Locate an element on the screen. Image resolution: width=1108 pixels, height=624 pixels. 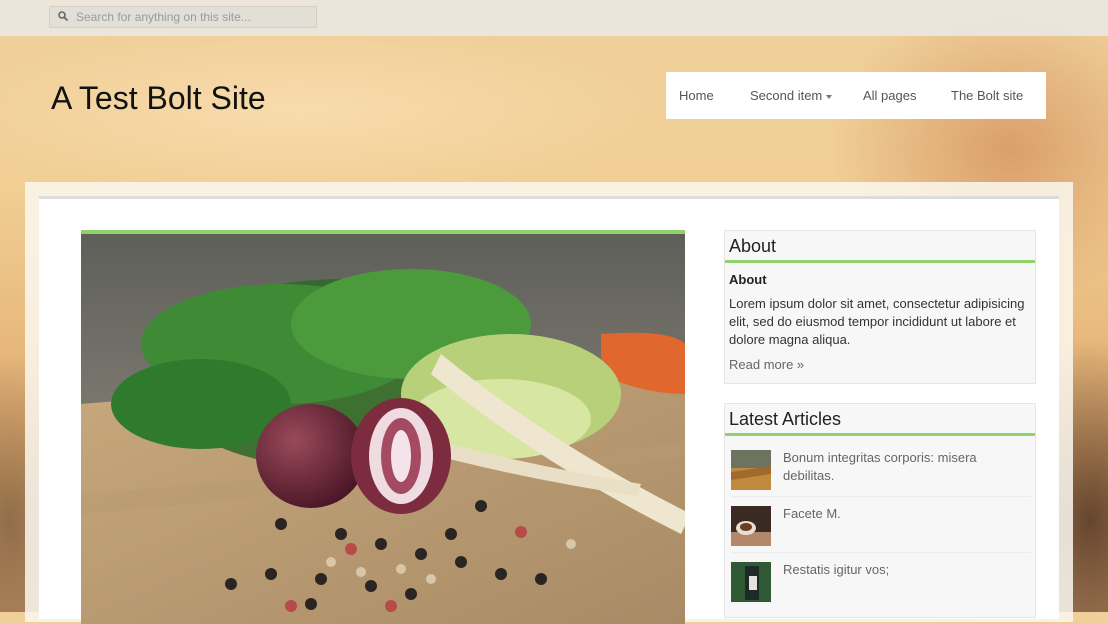
nav-item-home: Home is located at coordinates (696, 95).